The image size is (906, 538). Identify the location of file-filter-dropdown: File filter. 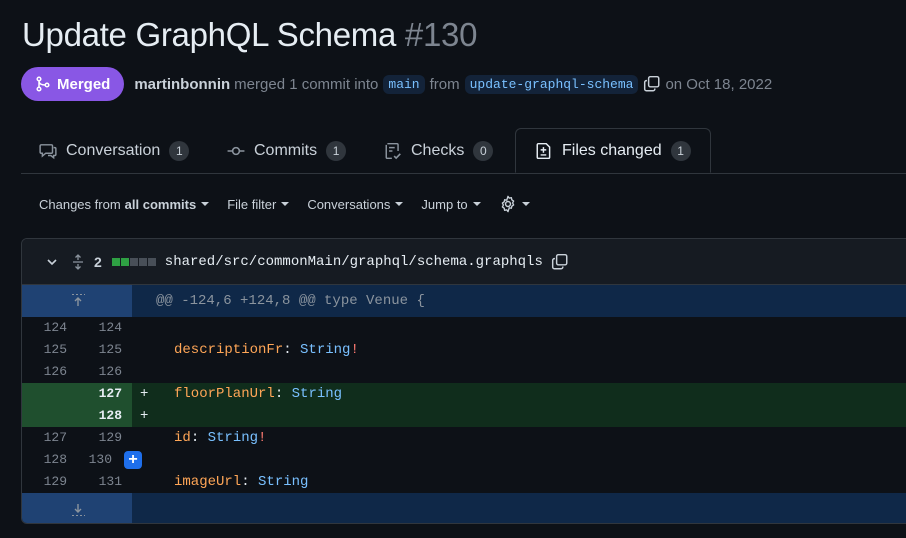
(258, 204).